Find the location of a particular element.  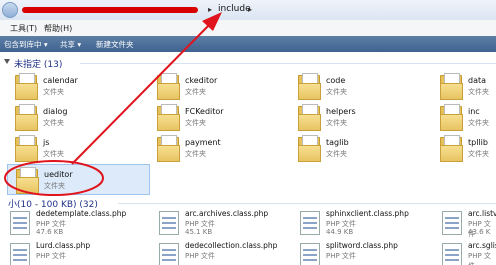

annotation-ellipse is located at coordinates (54, 178).